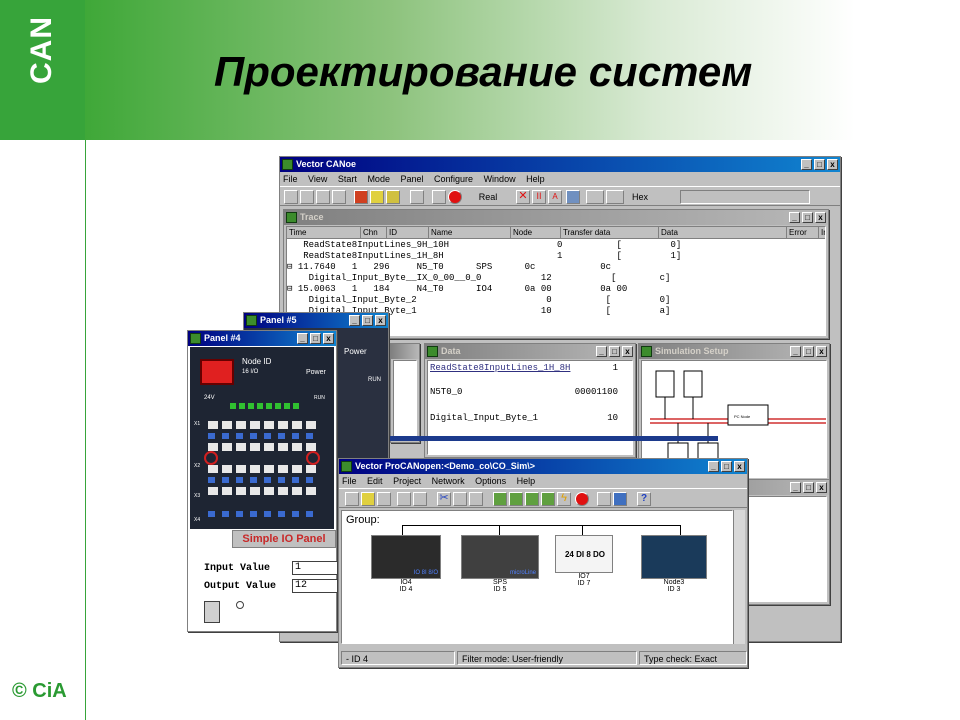 This screenshot has height=720, width=960. I want to click on stats-maximize-button: □, so click(808, 487).